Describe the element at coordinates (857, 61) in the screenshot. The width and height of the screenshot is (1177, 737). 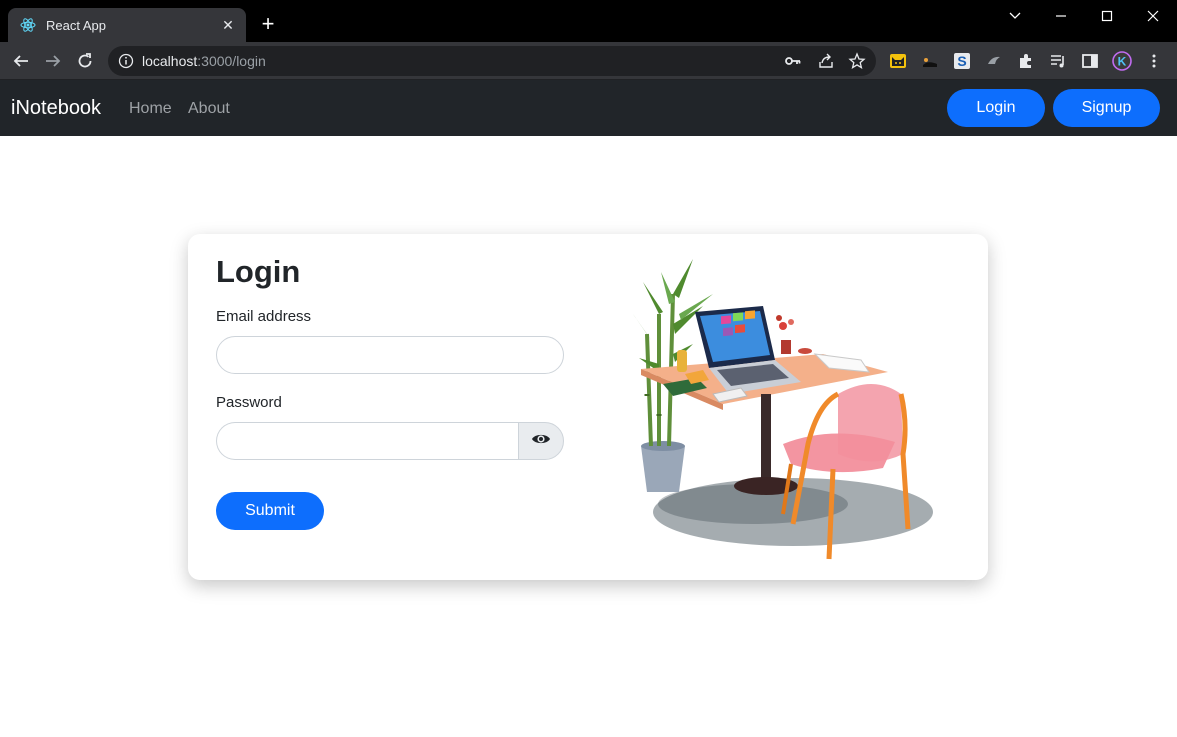
I see `bookmark-star-icon` at that location.